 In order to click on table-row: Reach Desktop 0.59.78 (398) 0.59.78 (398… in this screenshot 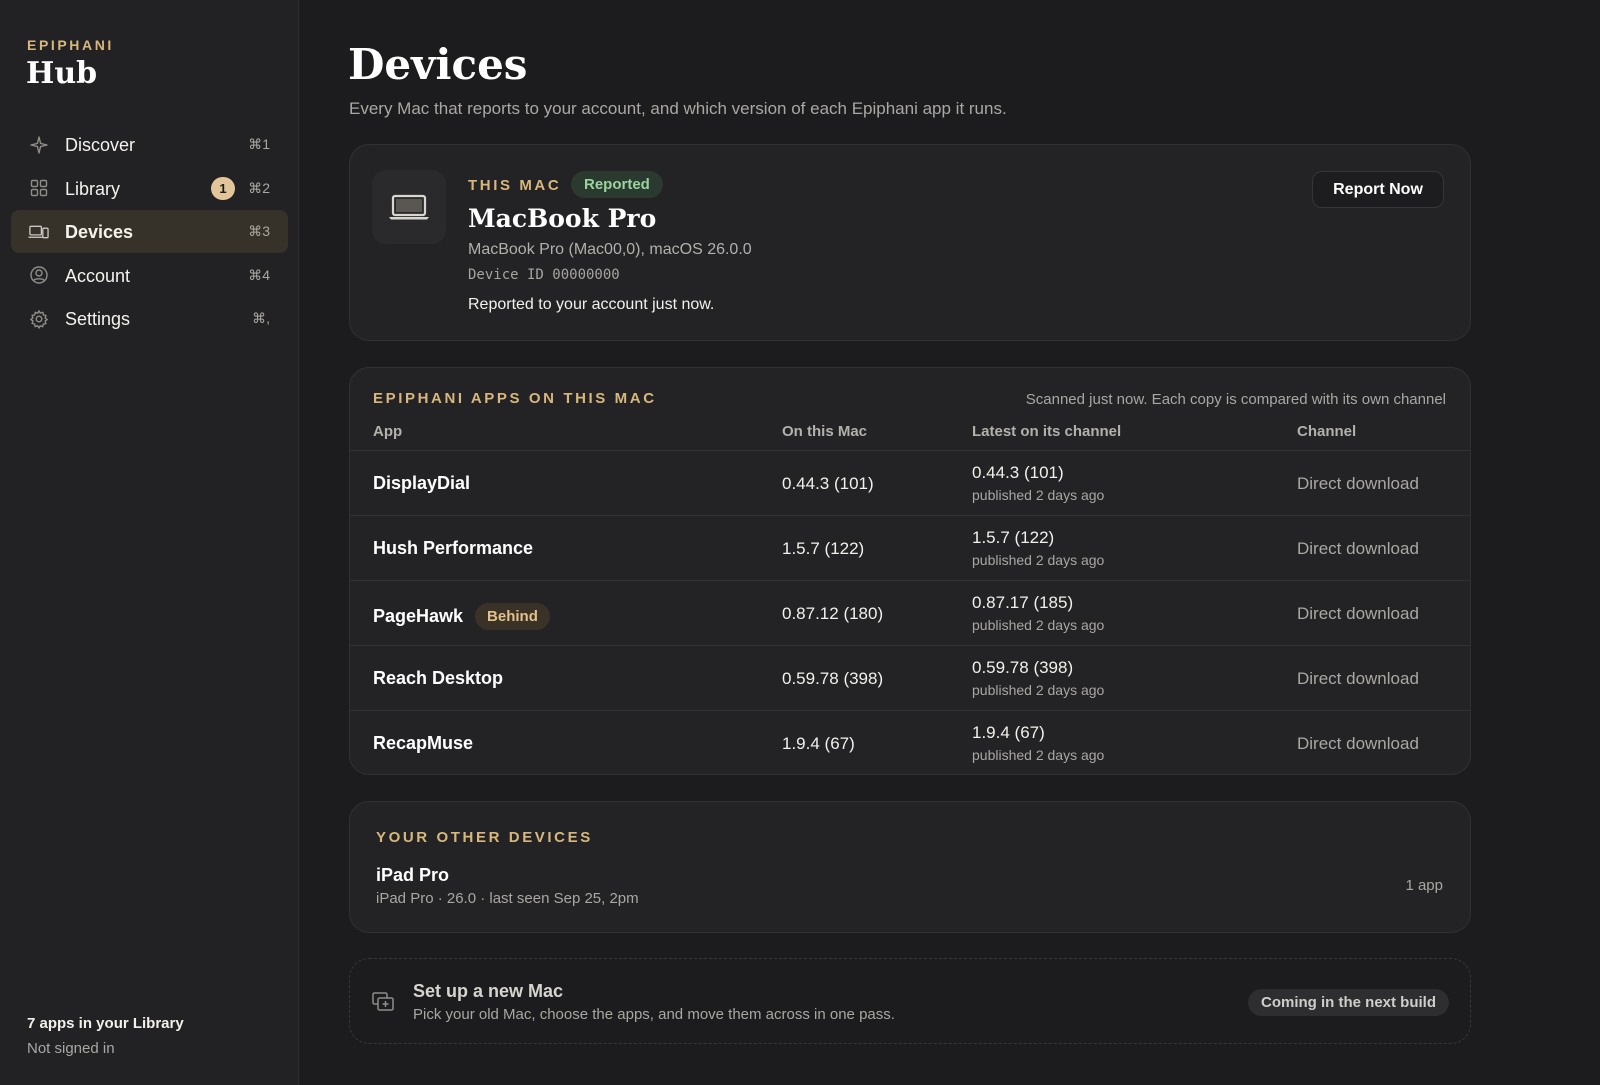, I will do `click(910, 677)`.